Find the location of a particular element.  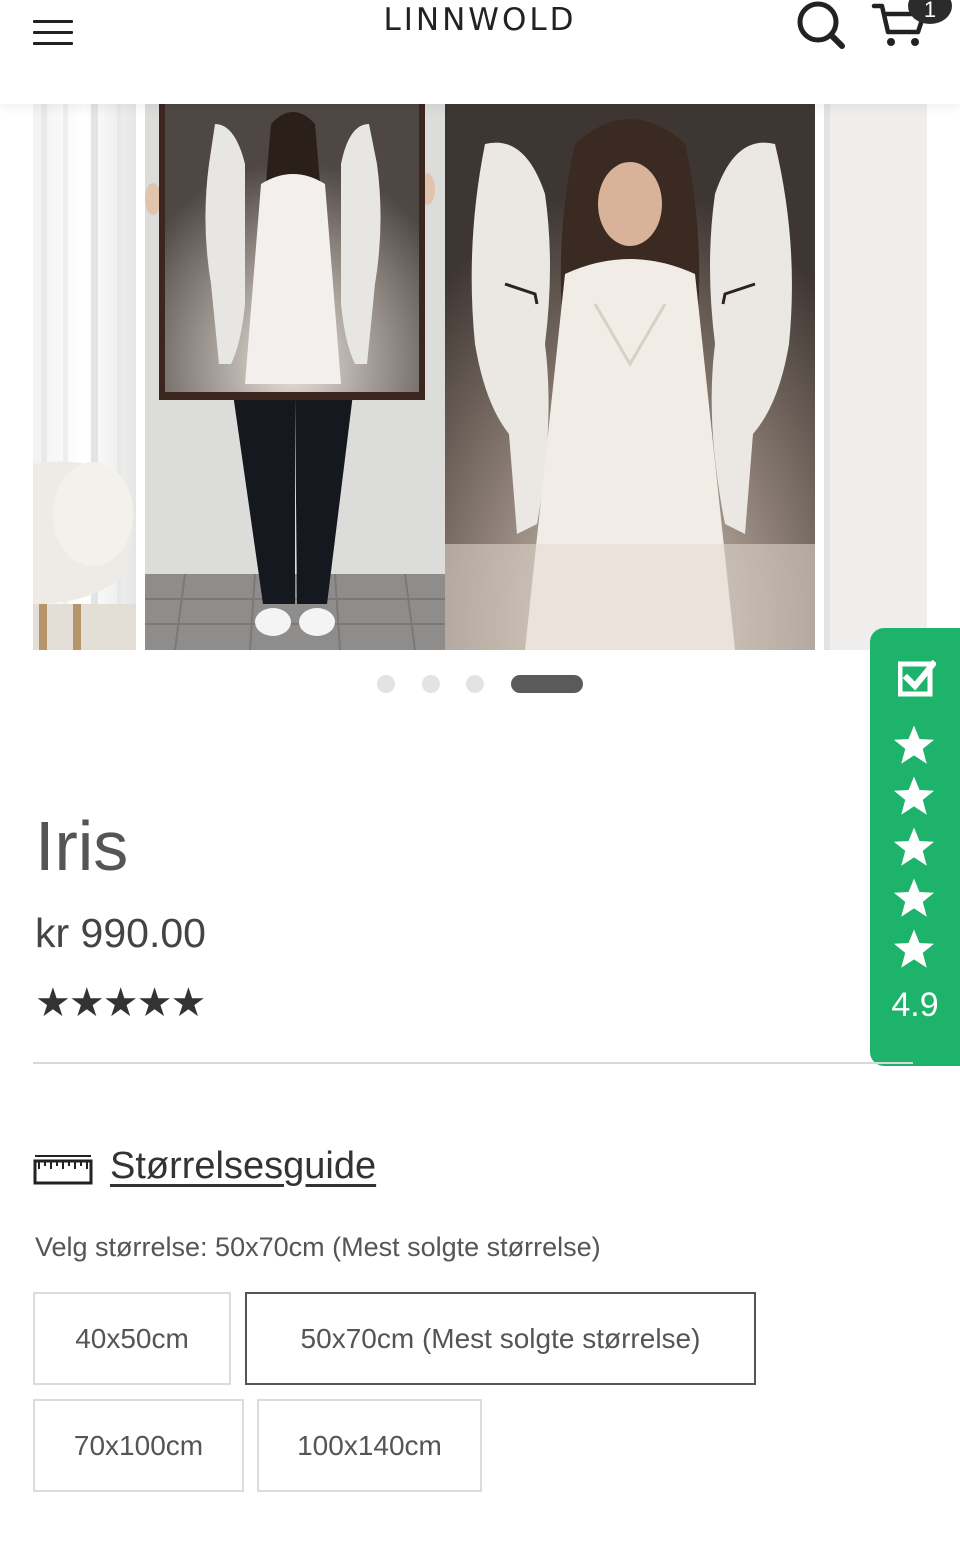

product-title: Iris is located at coordinates (82, 846).